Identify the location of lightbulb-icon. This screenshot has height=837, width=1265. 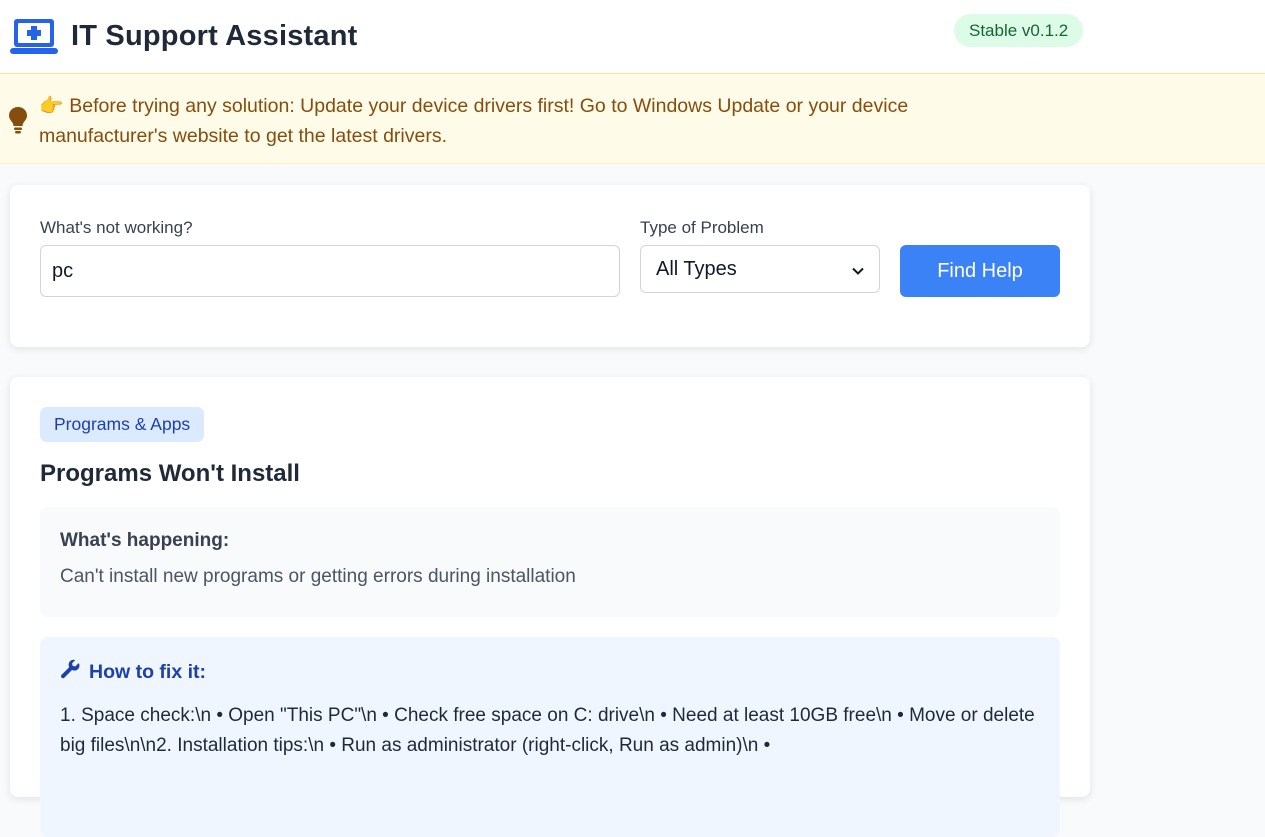
(18, 120).